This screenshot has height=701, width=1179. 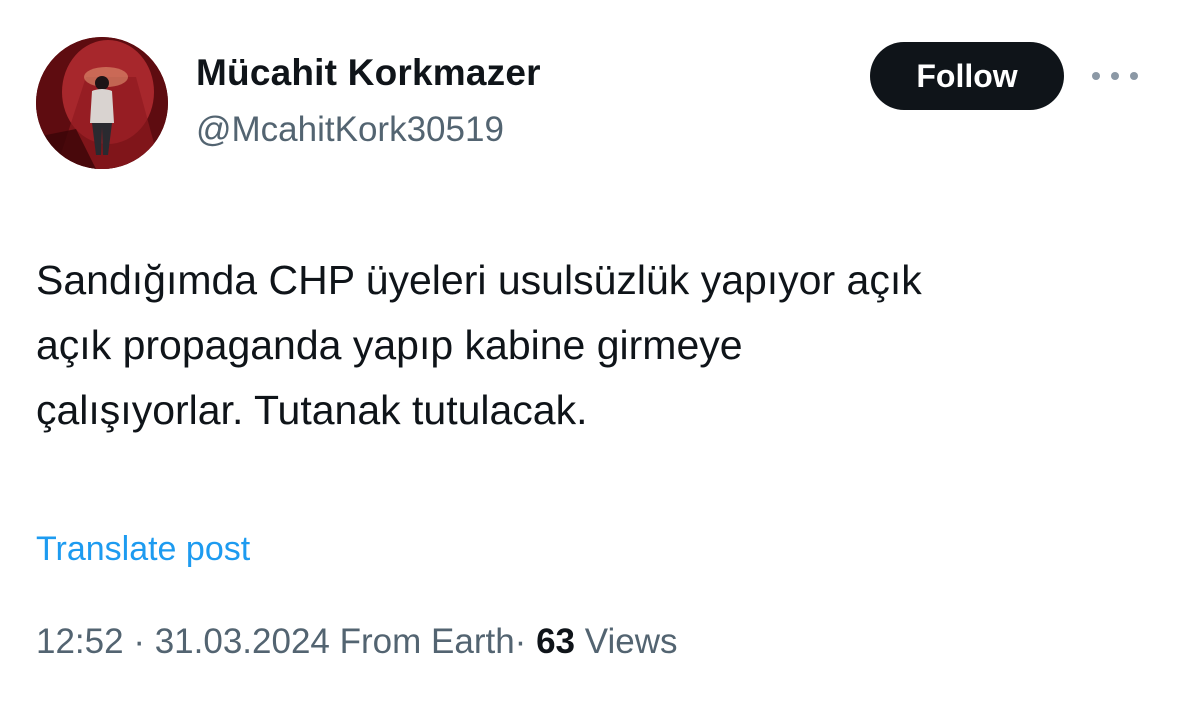 I want to click on avatar-image, so click(x=102, y=103).